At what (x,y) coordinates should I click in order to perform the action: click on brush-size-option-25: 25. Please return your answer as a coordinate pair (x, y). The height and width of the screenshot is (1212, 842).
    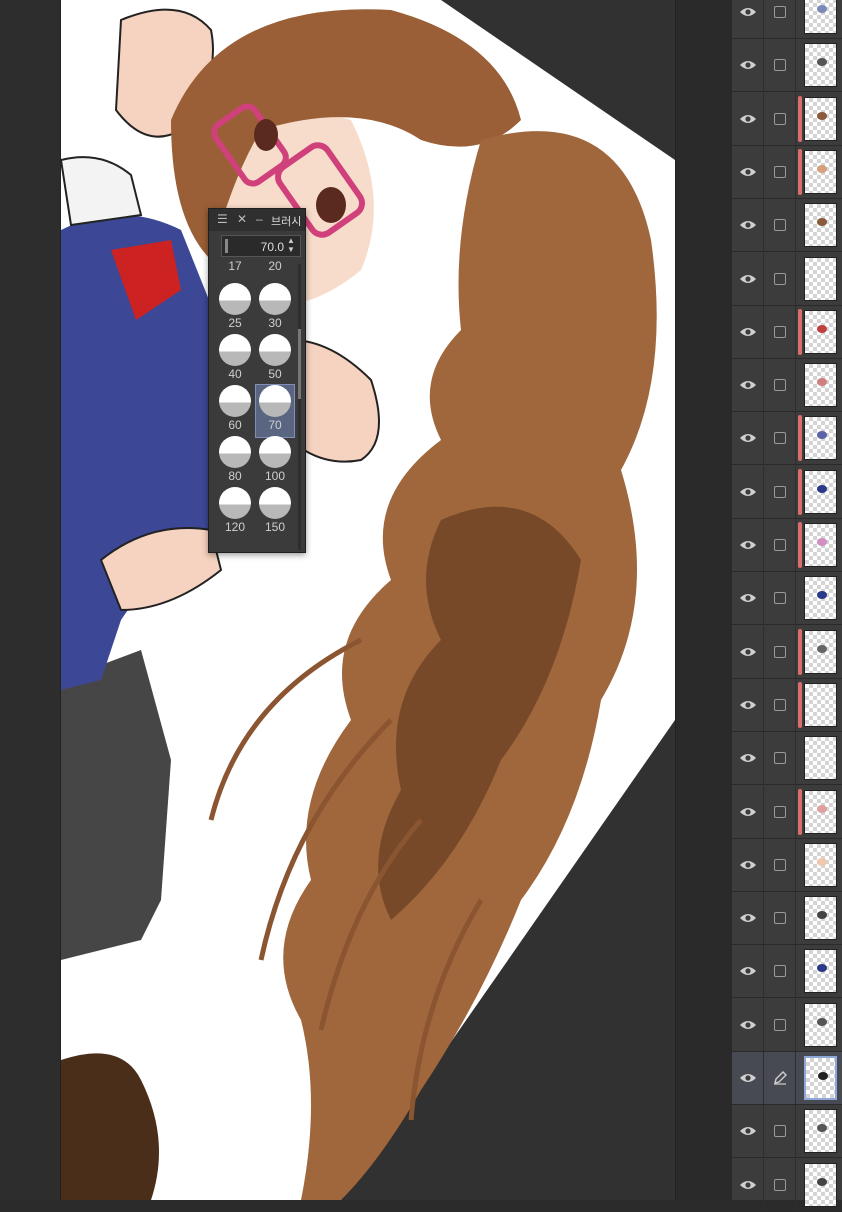
    Looking at the image, I should click on (235, 309).